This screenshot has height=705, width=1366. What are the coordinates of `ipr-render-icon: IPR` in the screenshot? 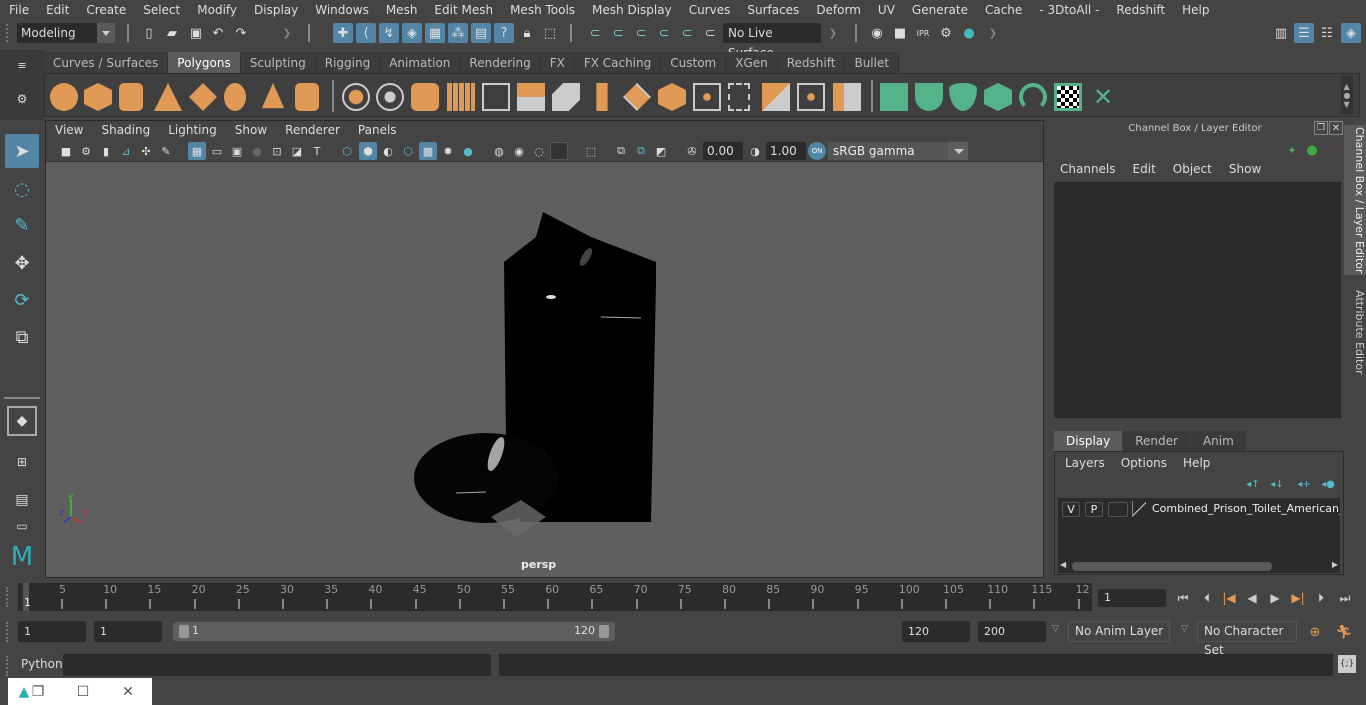 It's located at (923, 33).